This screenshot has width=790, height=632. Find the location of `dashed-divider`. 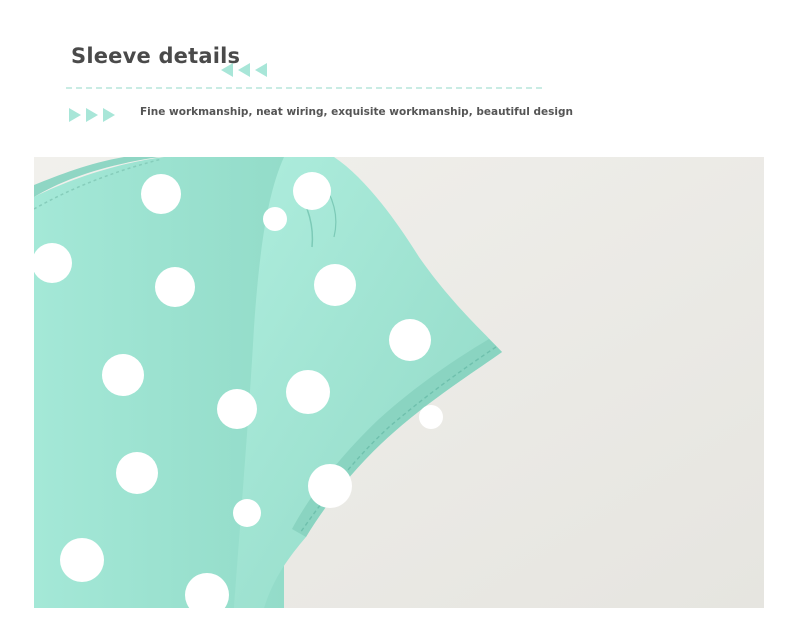

dashed-divider is located at coordinates (304, 88).